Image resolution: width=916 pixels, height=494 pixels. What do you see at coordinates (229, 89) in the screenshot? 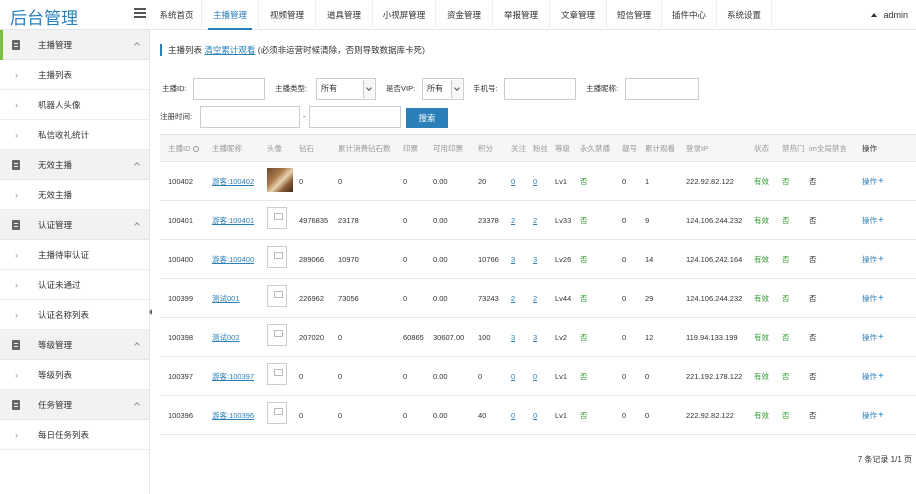
I see `anchor-id-input` at bounding box center [229, 89].